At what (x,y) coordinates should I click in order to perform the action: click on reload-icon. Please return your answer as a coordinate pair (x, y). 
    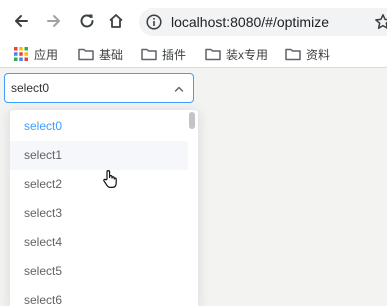
    Looking at the image, I should click on (87, 21).